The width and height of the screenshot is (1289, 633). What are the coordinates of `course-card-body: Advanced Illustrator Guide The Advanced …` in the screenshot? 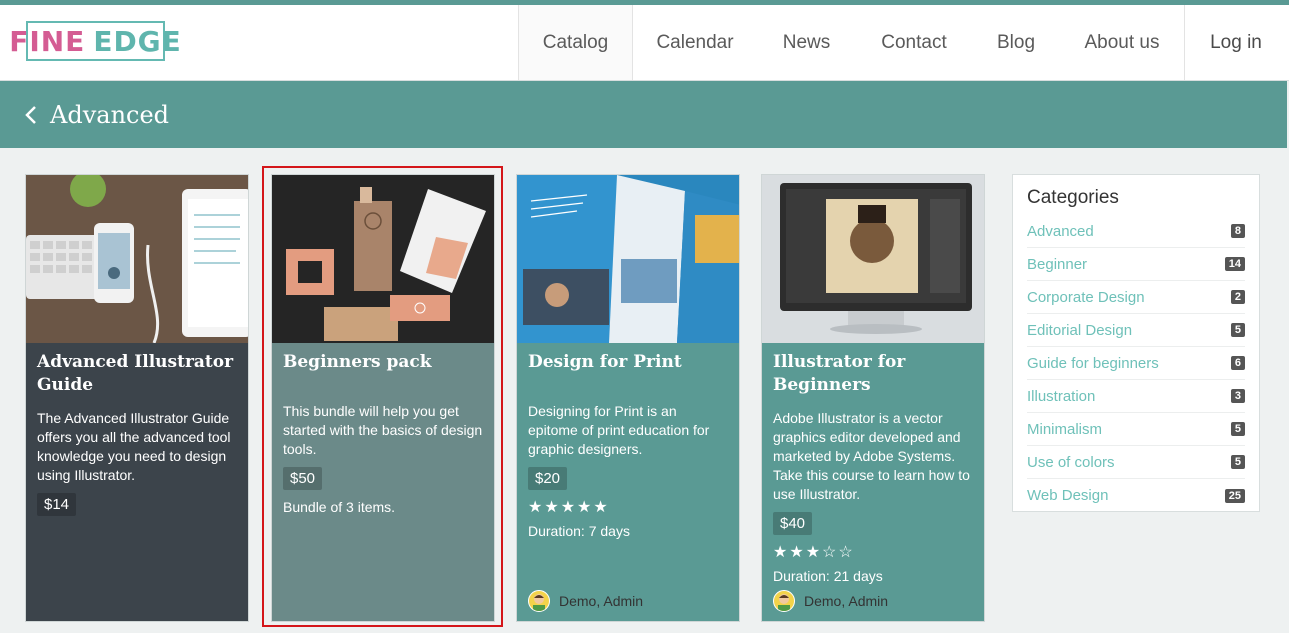 It's located at (137, 482).